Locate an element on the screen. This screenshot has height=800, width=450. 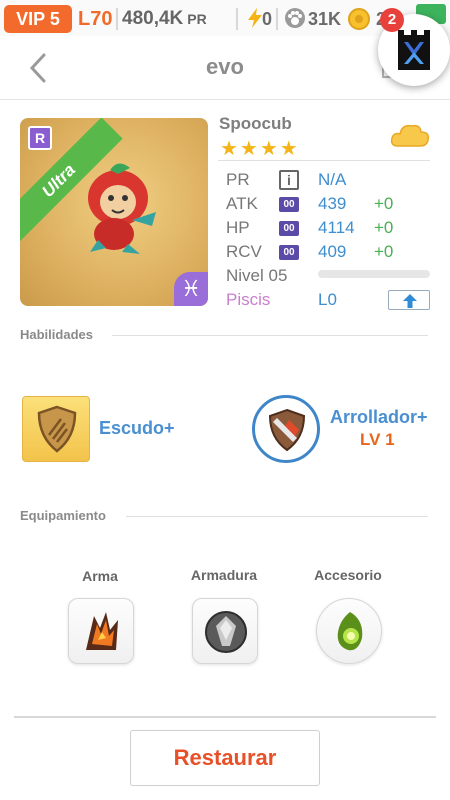
castle-logo-icon is located at coordinates (414, 50).